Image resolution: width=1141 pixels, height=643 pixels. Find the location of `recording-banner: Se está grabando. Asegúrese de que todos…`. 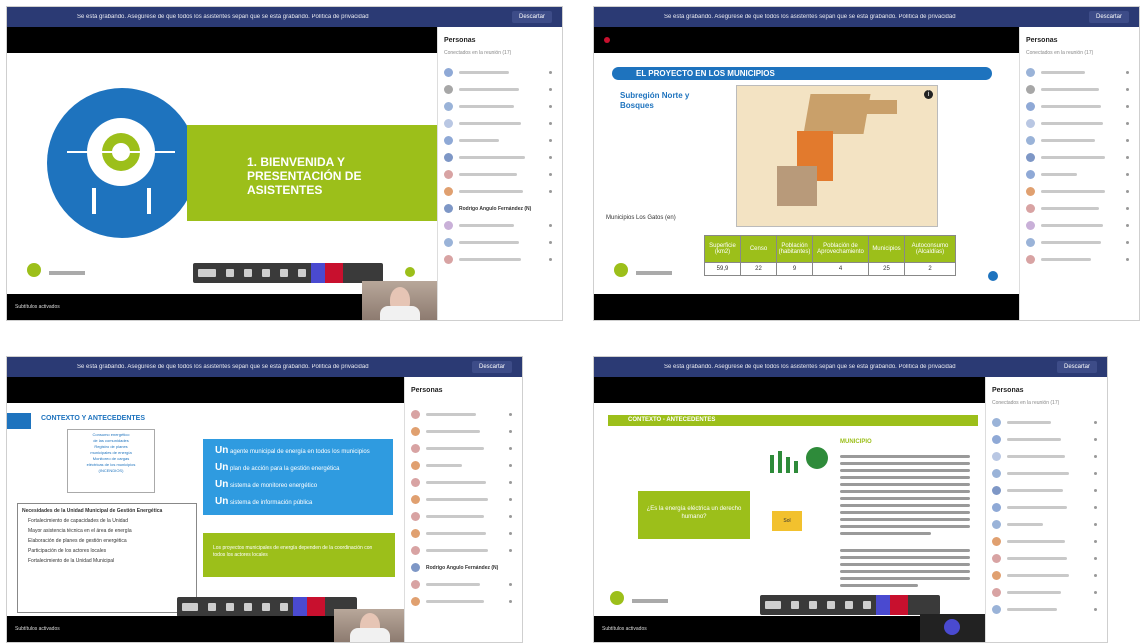

recording-banner: Se está grabando. Asegúrese de que todos… is located at coordinates (850, 367).